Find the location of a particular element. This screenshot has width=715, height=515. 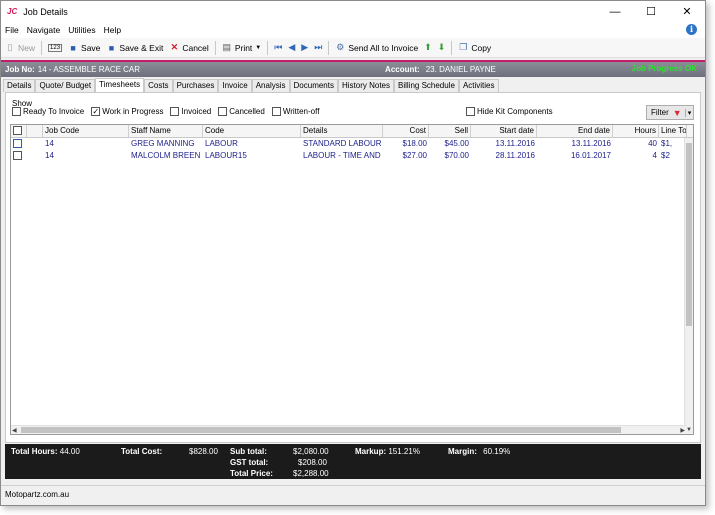

previous-record-icon: ◀ is located at coordinates (291, 47).